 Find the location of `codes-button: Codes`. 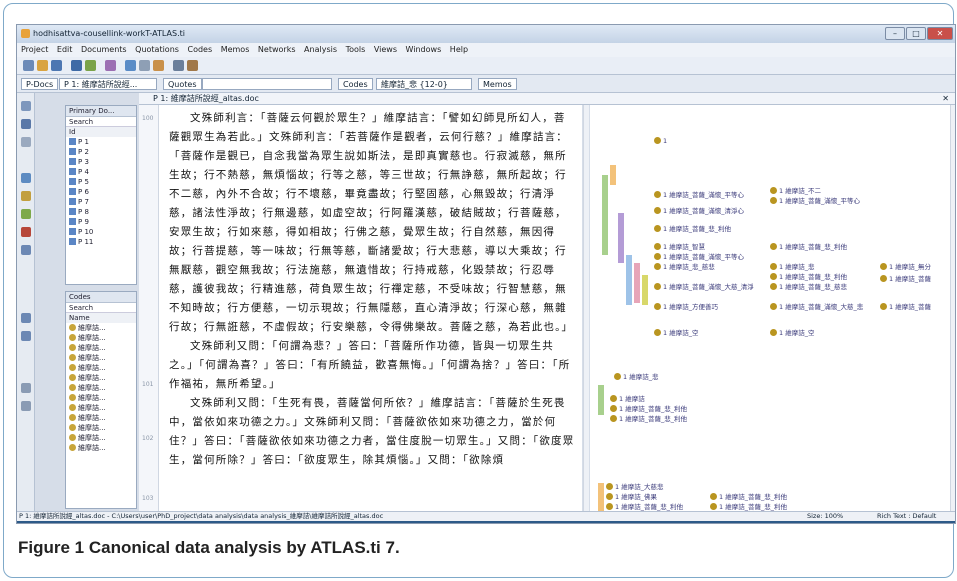

codes-button: Codes is located at coordinates (355, 84).